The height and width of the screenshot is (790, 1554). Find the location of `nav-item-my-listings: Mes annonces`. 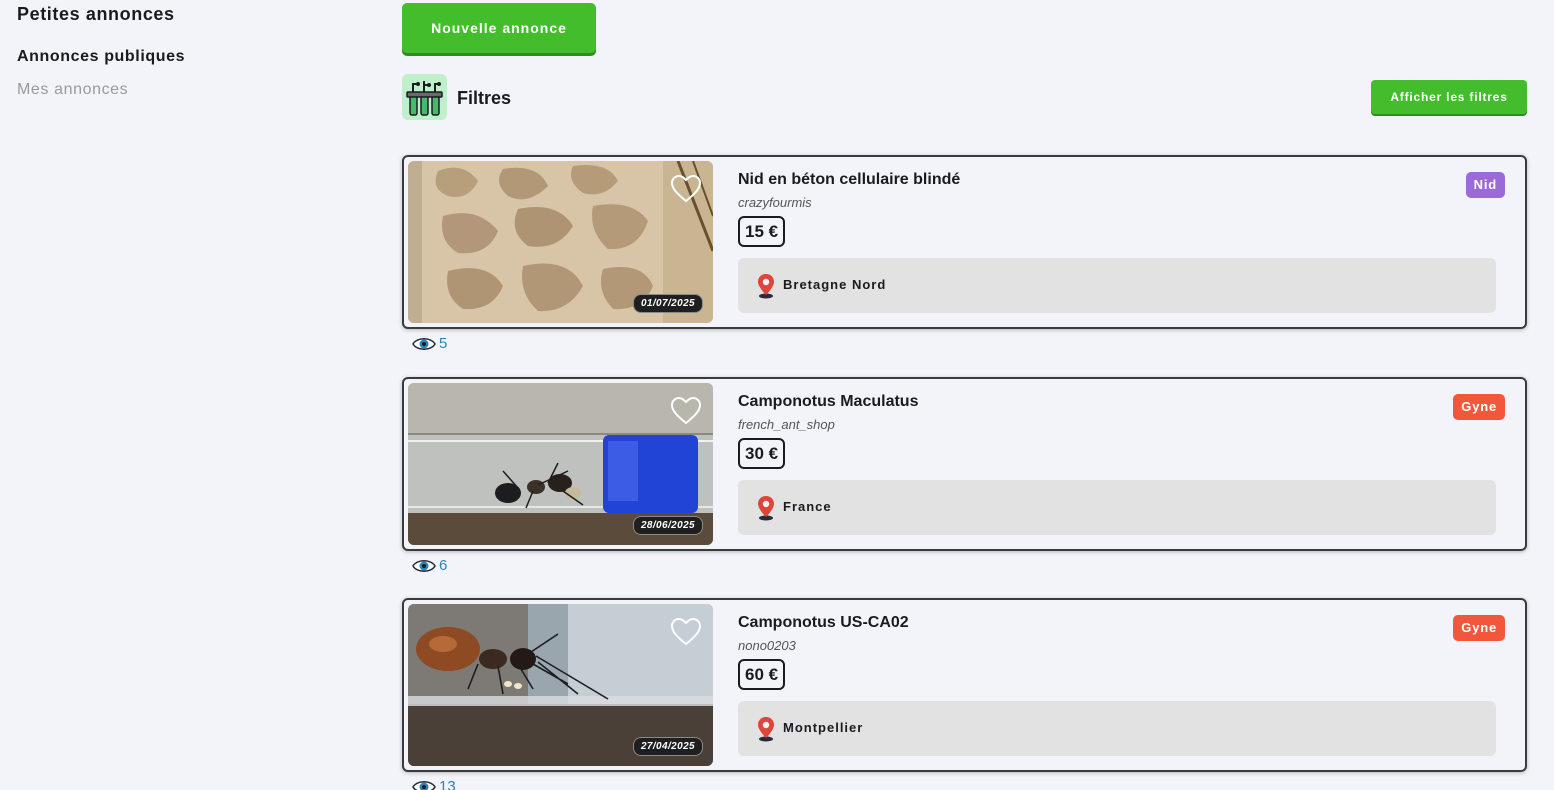

nav-item-my-listings: Mes annonces is located at coordinates (72, 90).